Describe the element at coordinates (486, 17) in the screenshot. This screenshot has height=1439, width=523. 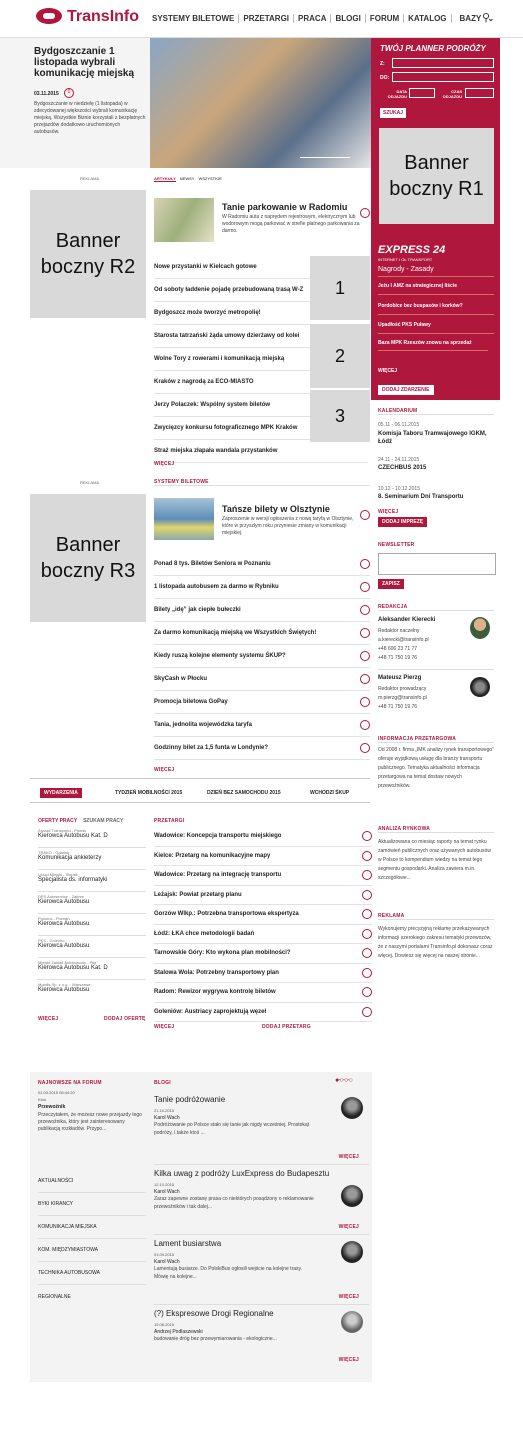
I see `search-icon: ⚲` at that location.